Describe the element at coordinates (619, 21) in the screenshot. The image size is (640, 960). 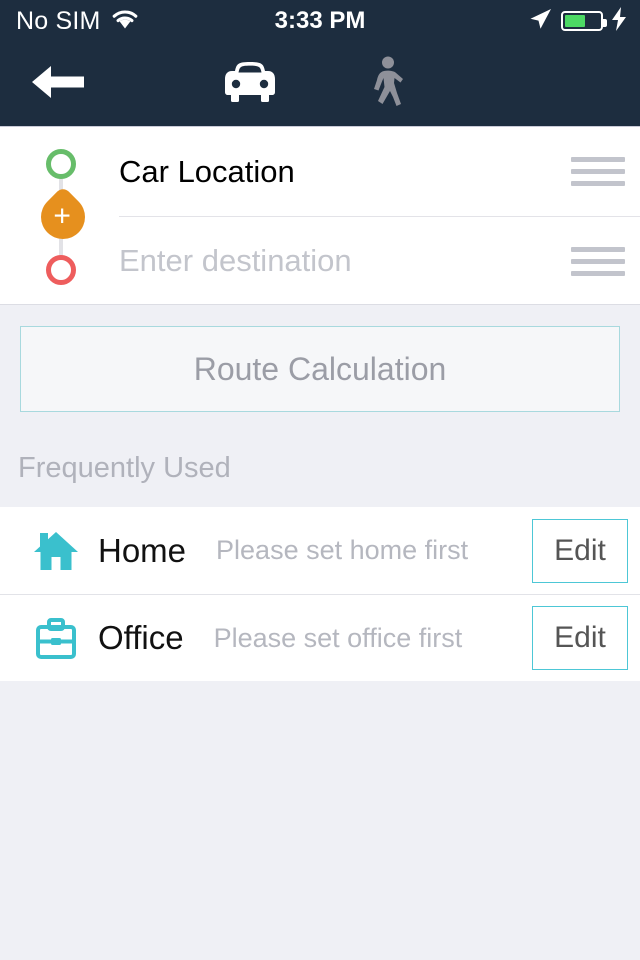
I see `lightning-bolt-icon` at that location.